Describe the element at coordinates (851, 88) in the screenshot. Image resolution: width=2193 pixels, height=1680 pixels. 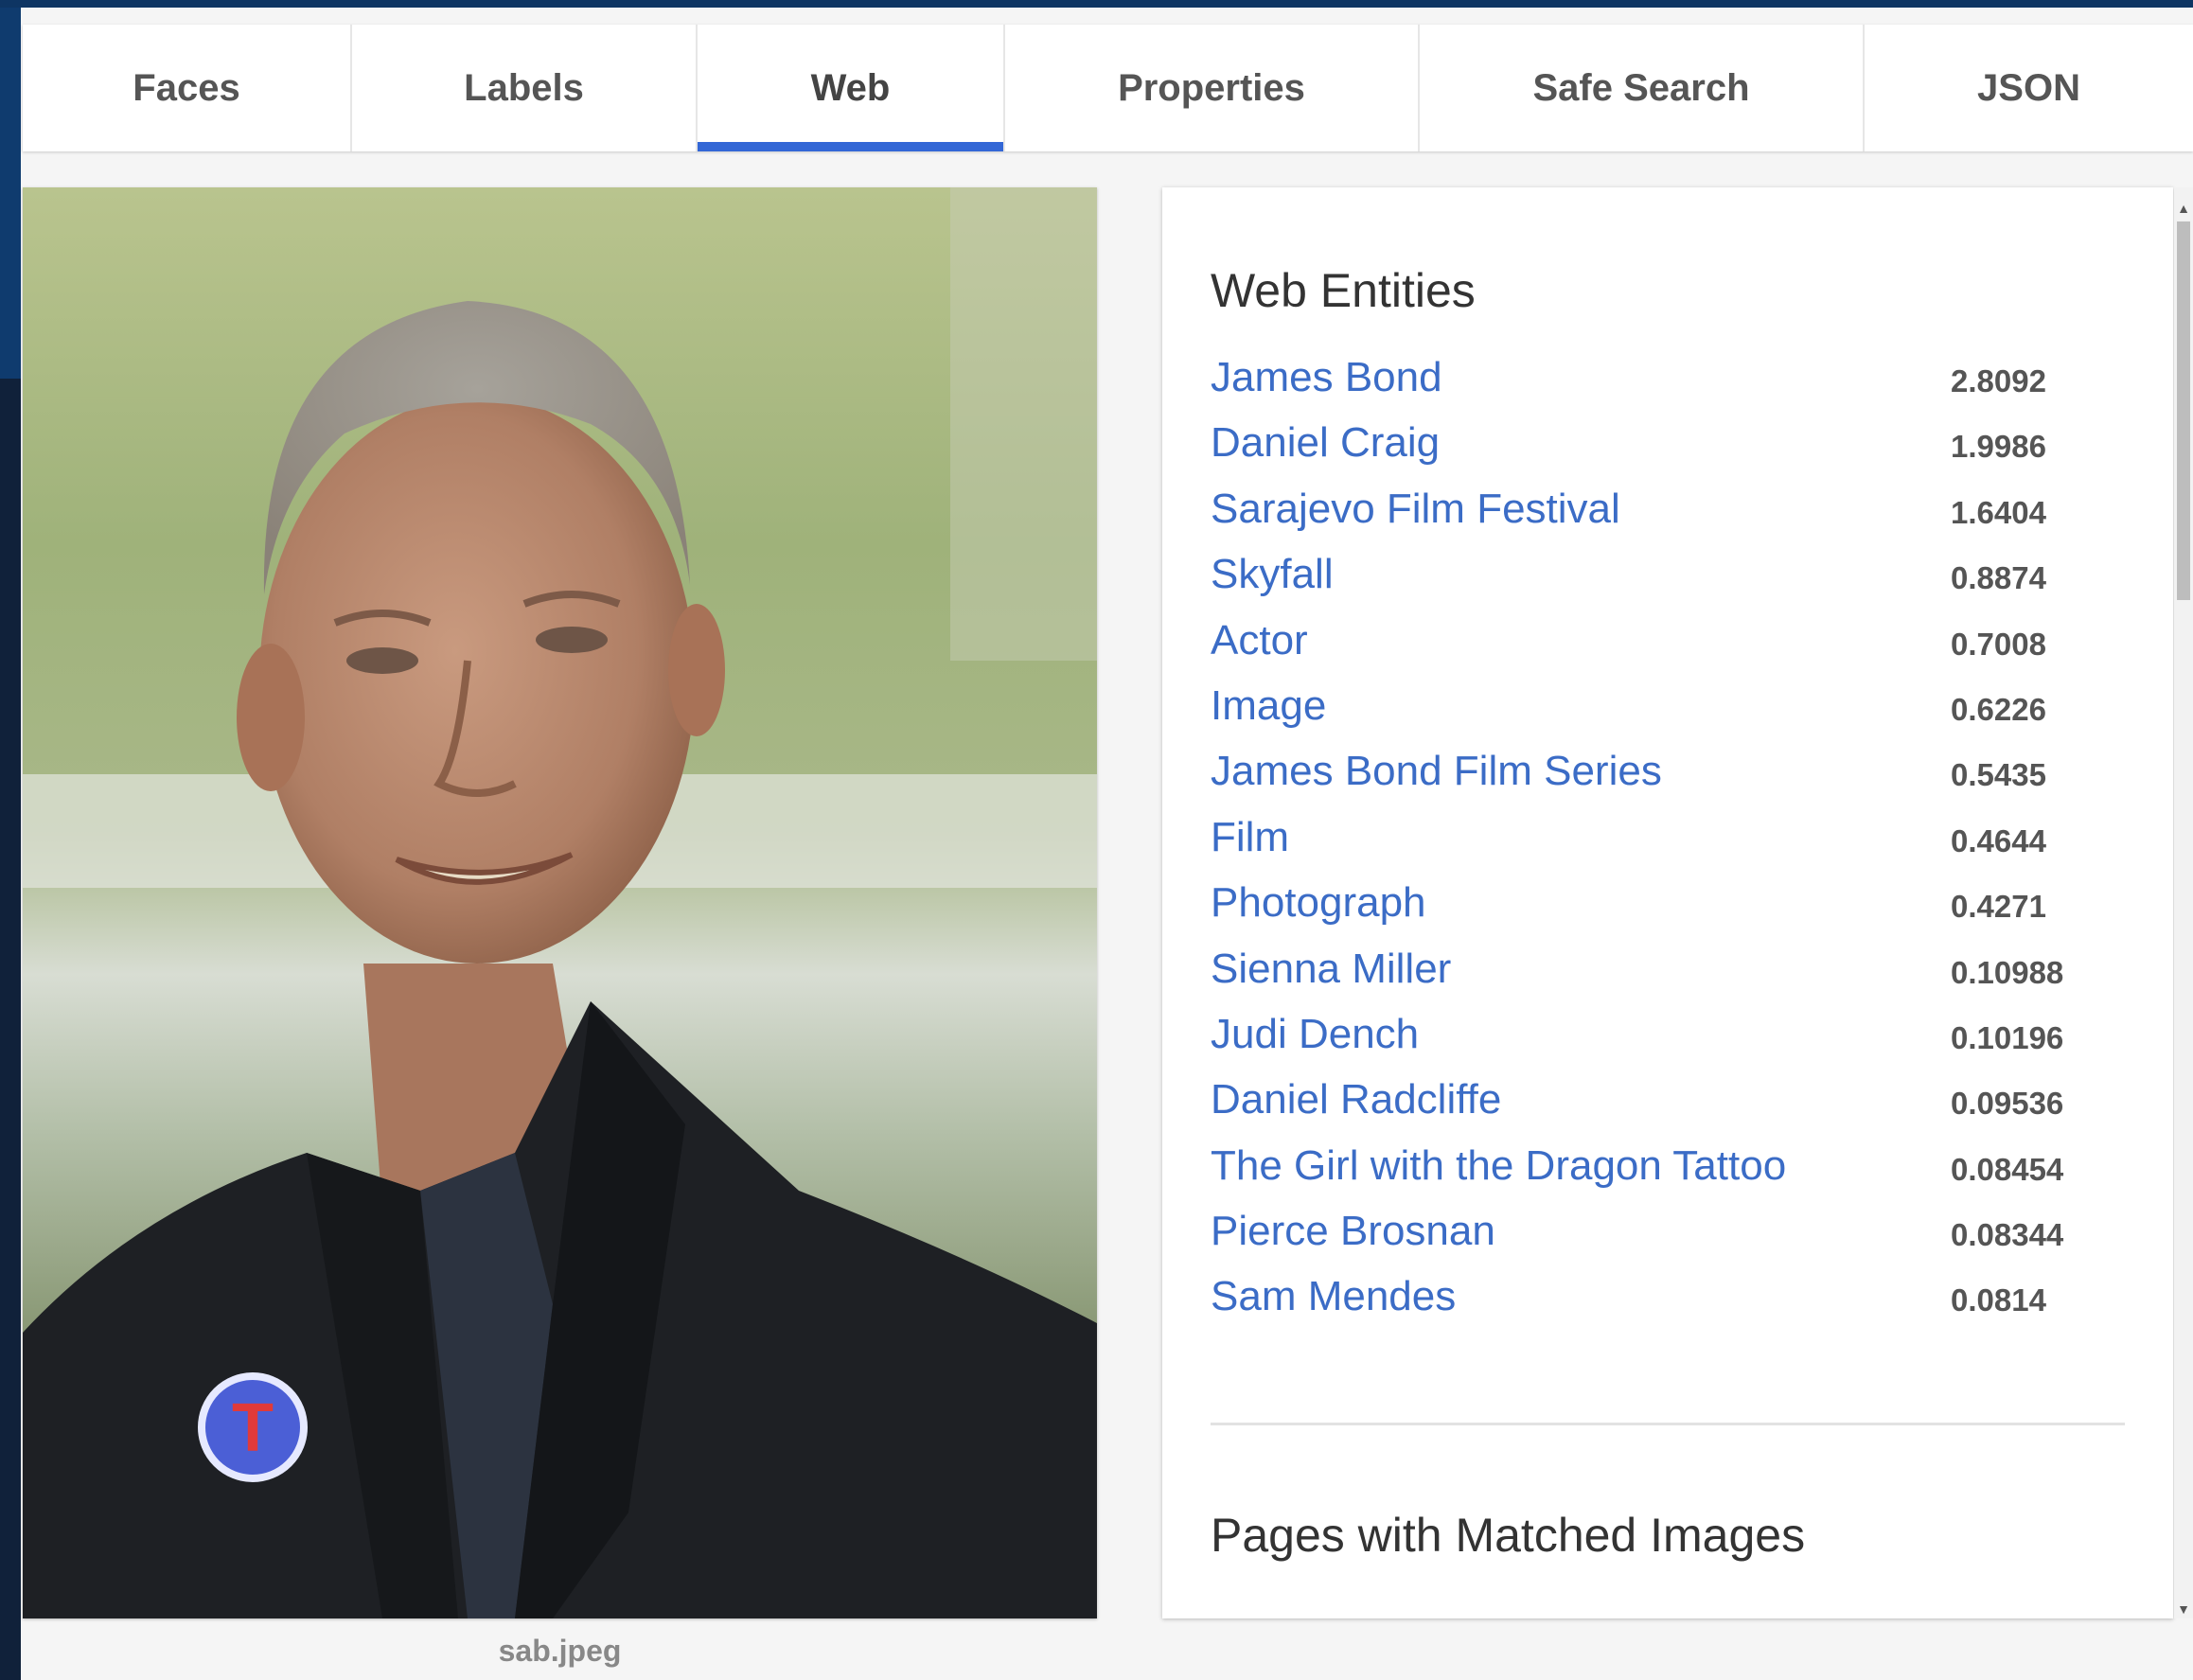
I see `tab-web: Web` at that location.